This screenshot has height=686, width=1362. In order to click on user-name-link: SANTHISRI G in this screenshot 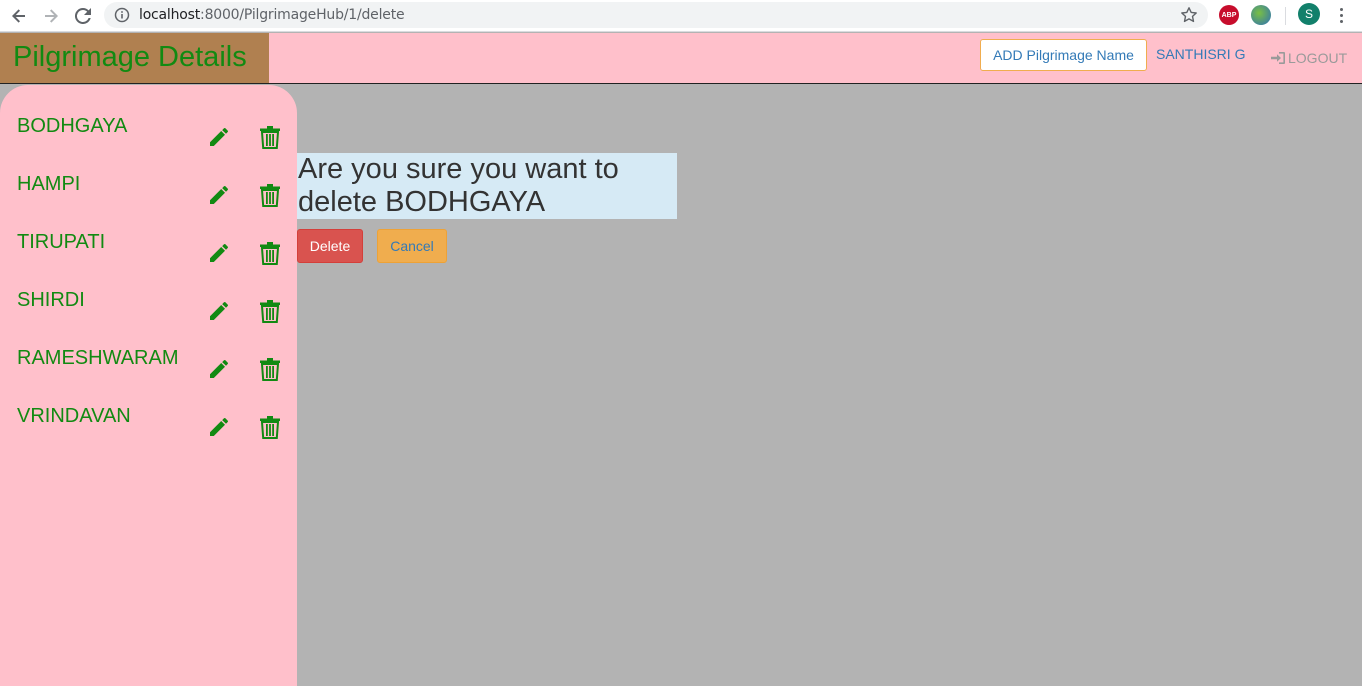, I will do `click(1200, 54)`.